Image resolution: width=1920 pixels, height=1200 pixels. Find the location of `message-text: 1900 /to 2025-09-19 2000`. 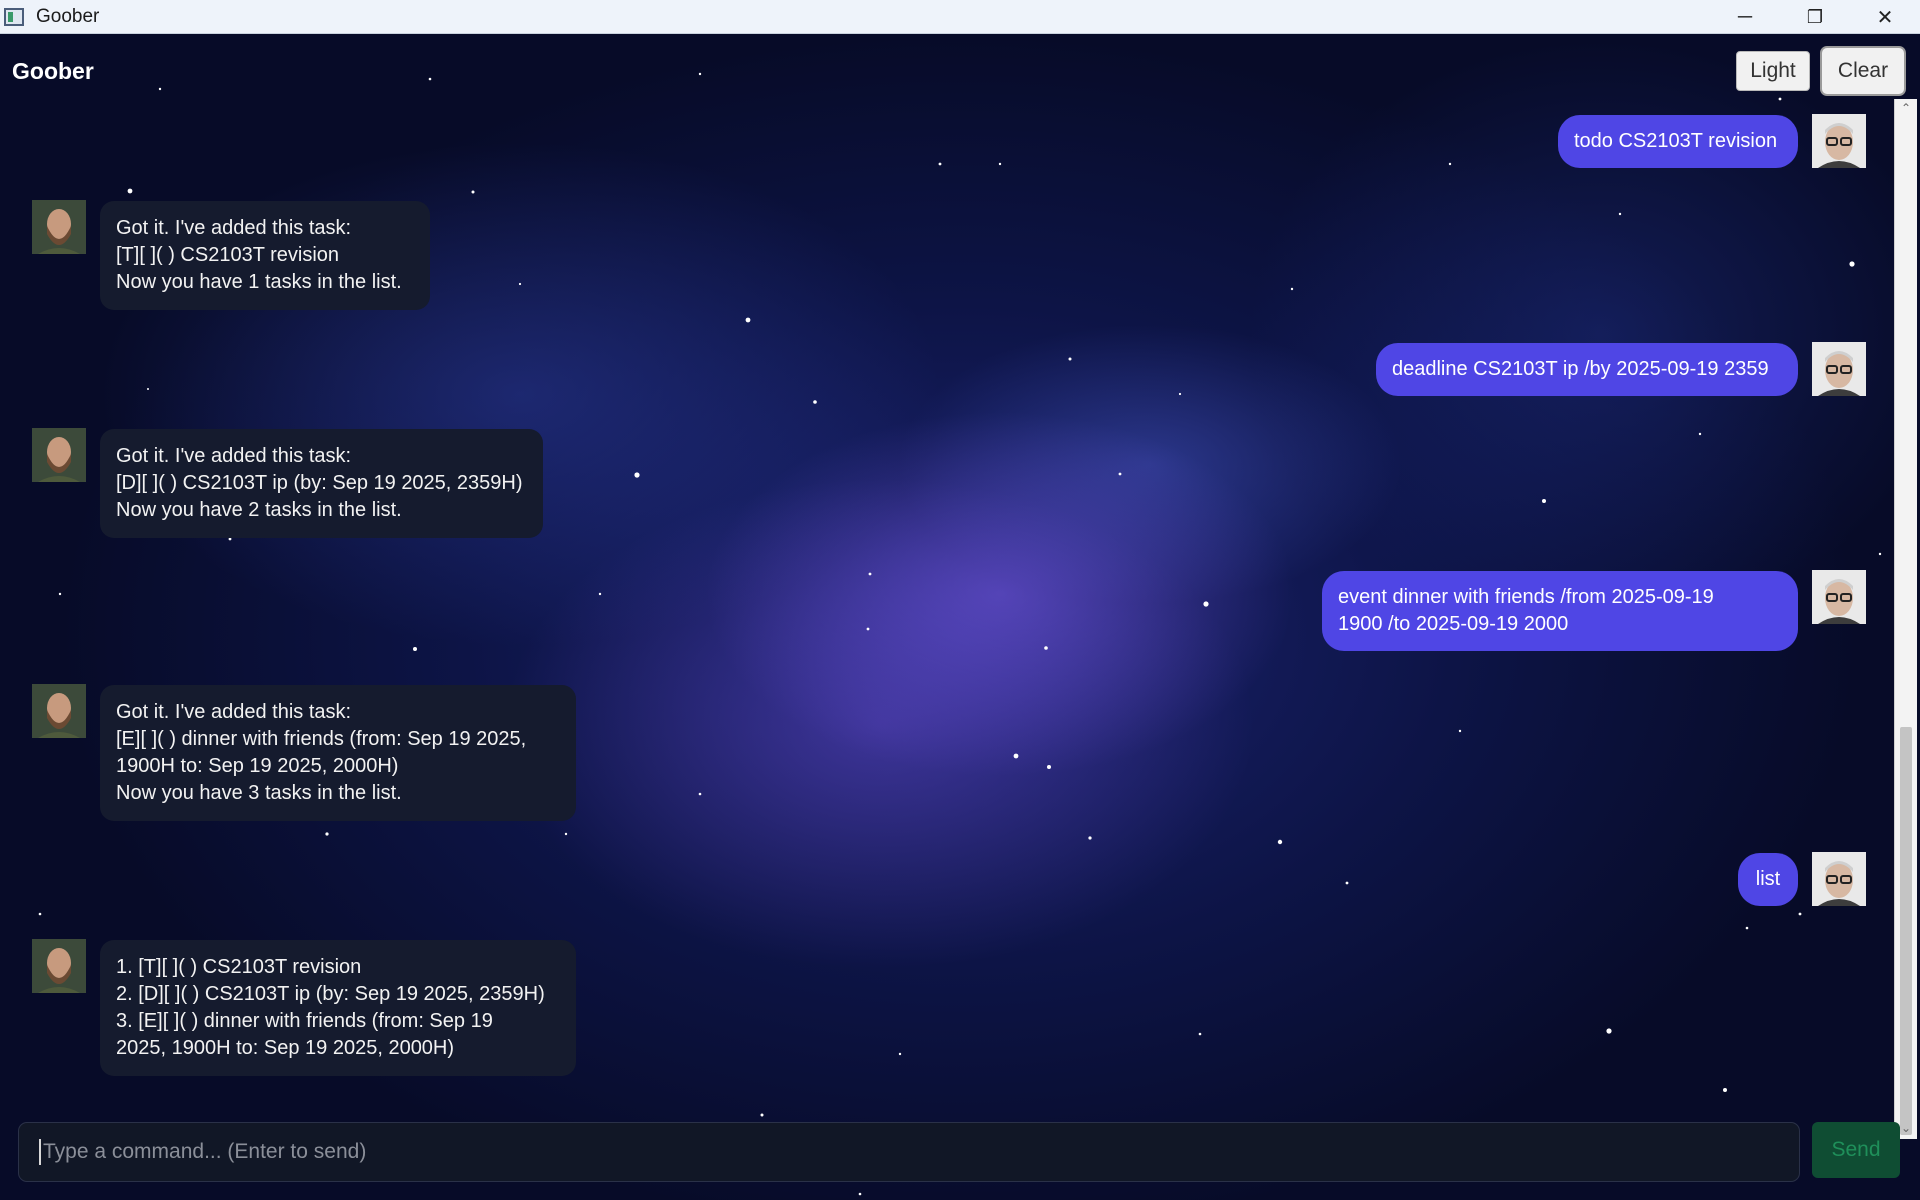

message-text: 1900 /to 2025-09-19 2000 is located at coordinates (1453, 624).